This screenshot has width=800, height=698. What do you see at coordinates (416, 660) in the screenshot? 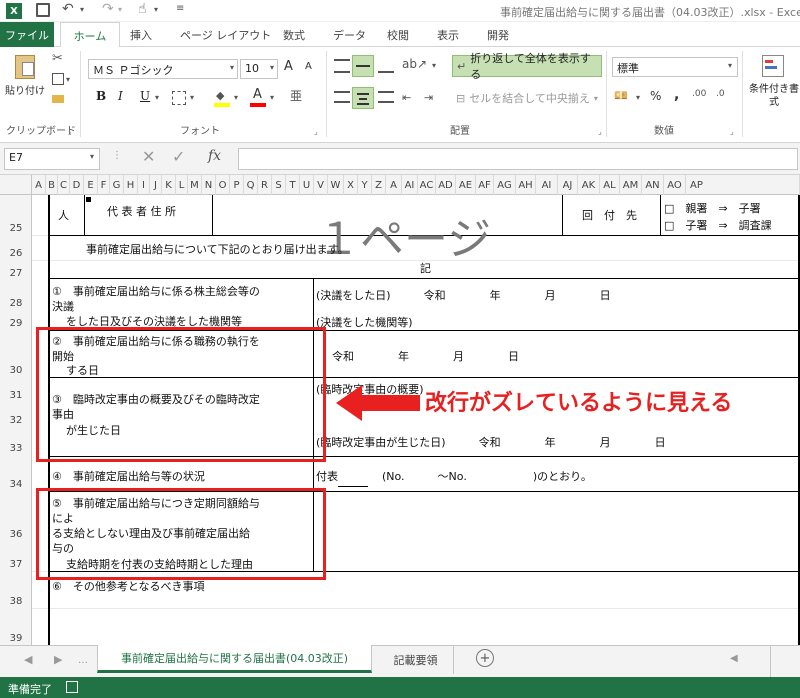
I see `sheet-tab: 記載要領` at bounding box center [416, 660].